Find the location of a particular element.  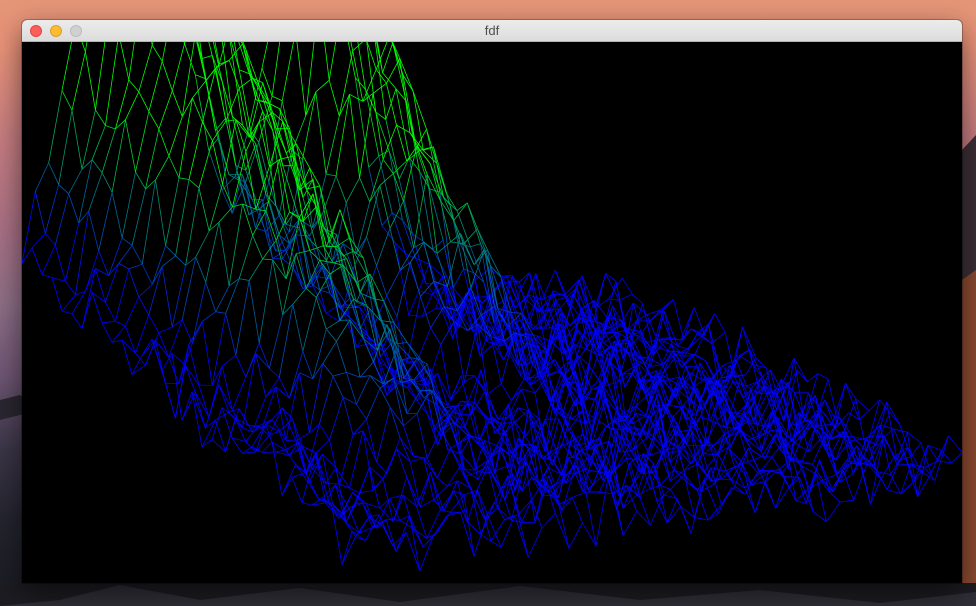

window-title: fdf is located at coordinates (492, 30).